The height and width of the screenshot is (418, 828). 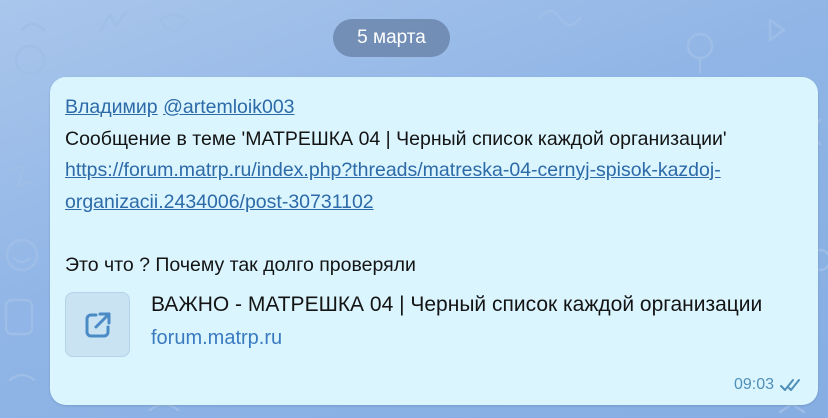 I want to click on empty-line, so click(x=435, y=234).